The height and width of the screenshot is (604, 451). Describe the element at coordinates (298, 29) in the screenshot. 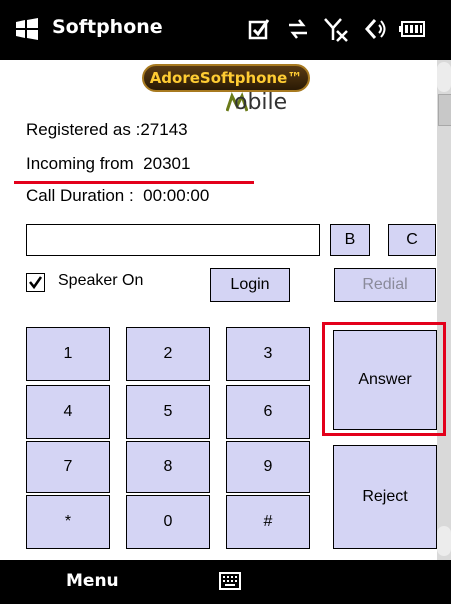

I see `data-sync-icon` at that location.